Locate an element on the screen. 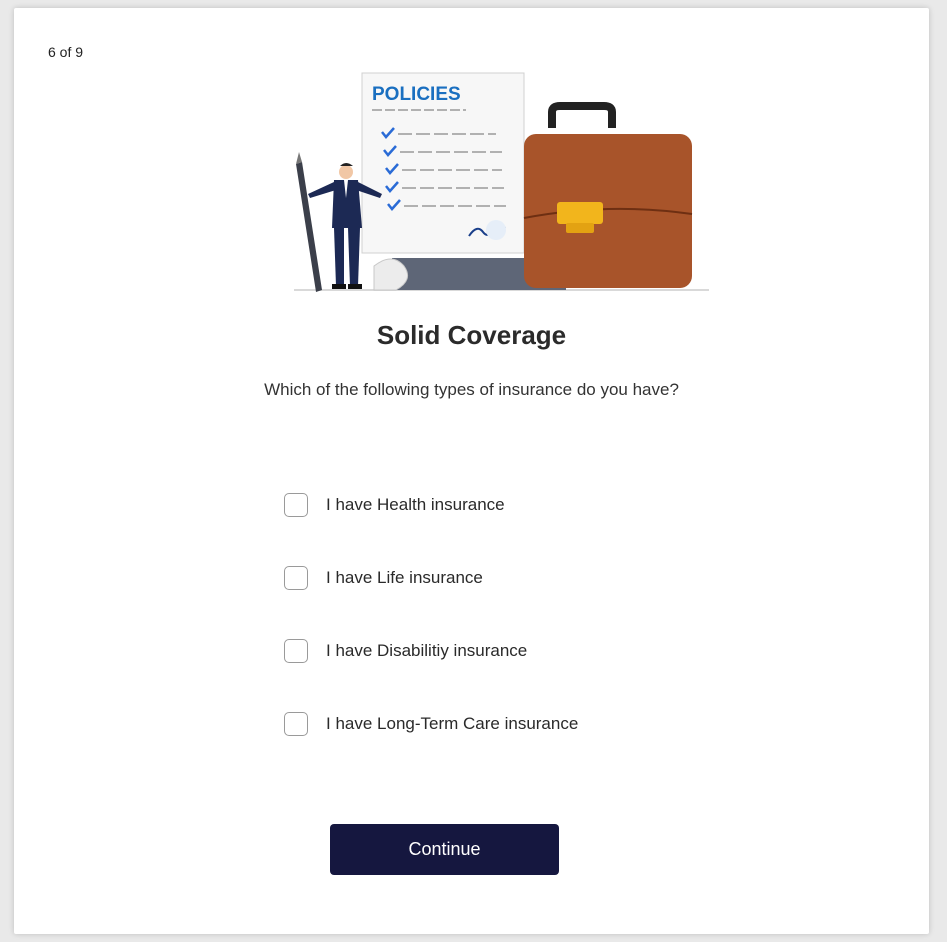 The width and height of the screenshot is (947, 942). document-title: POLICIES is located at coordinates (416, 94).